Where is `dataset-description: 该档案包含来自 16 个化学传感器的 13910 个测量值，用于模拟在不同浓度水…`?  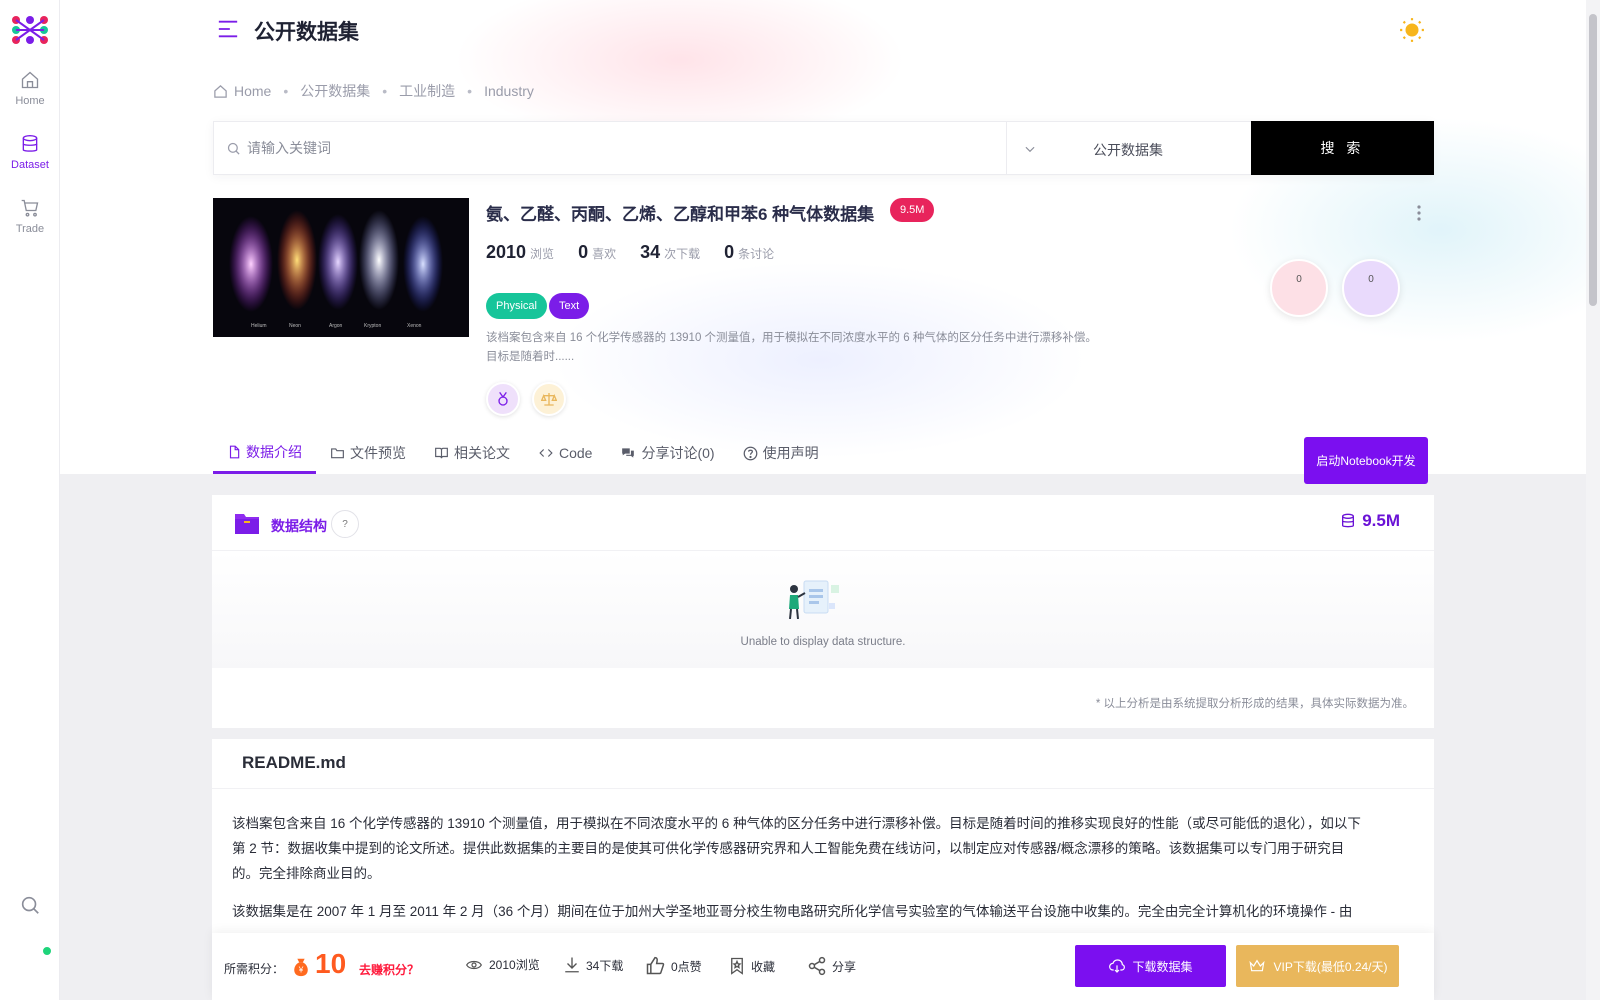 dataset-description: 该档案包含来自 16 个化学传感器的 13910 个测量值，用于模拟在不同浓度水… is located at coordinates (791, 347).